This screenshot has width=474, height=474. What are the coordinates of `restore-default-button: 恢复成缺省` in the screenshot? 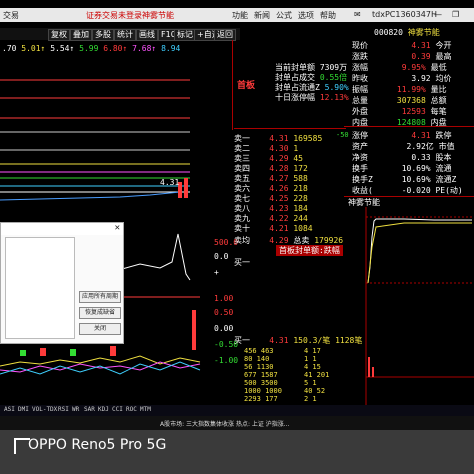 It's located at (100, 313).